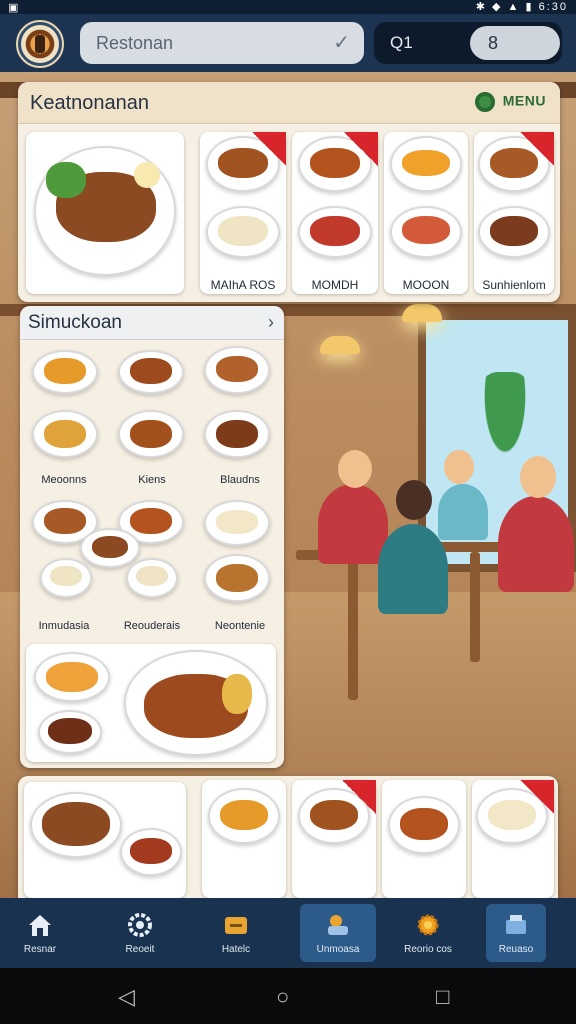 This screenshot has width=576, height=1024. Describe the element at coordinates (468, 43) in the screenshot. I see `quick-filter: Q1 8` at that location.